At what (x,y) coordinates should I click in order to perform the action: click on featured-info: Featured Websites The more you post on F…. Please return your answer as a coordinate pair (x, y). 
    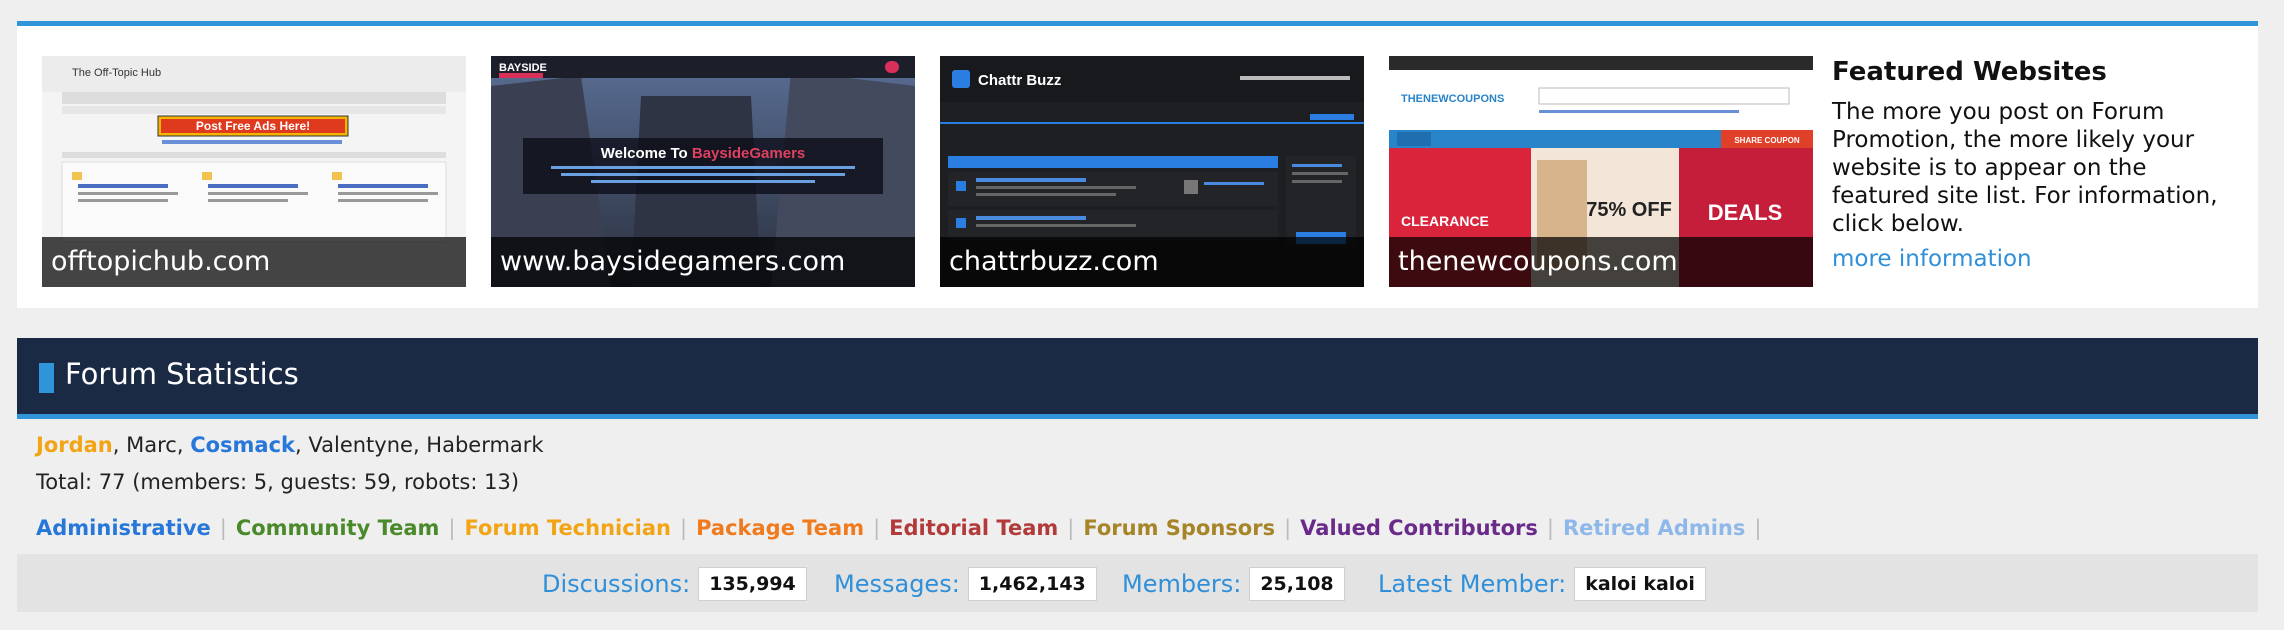
    Looking at the image, I should click on (2039, 164).